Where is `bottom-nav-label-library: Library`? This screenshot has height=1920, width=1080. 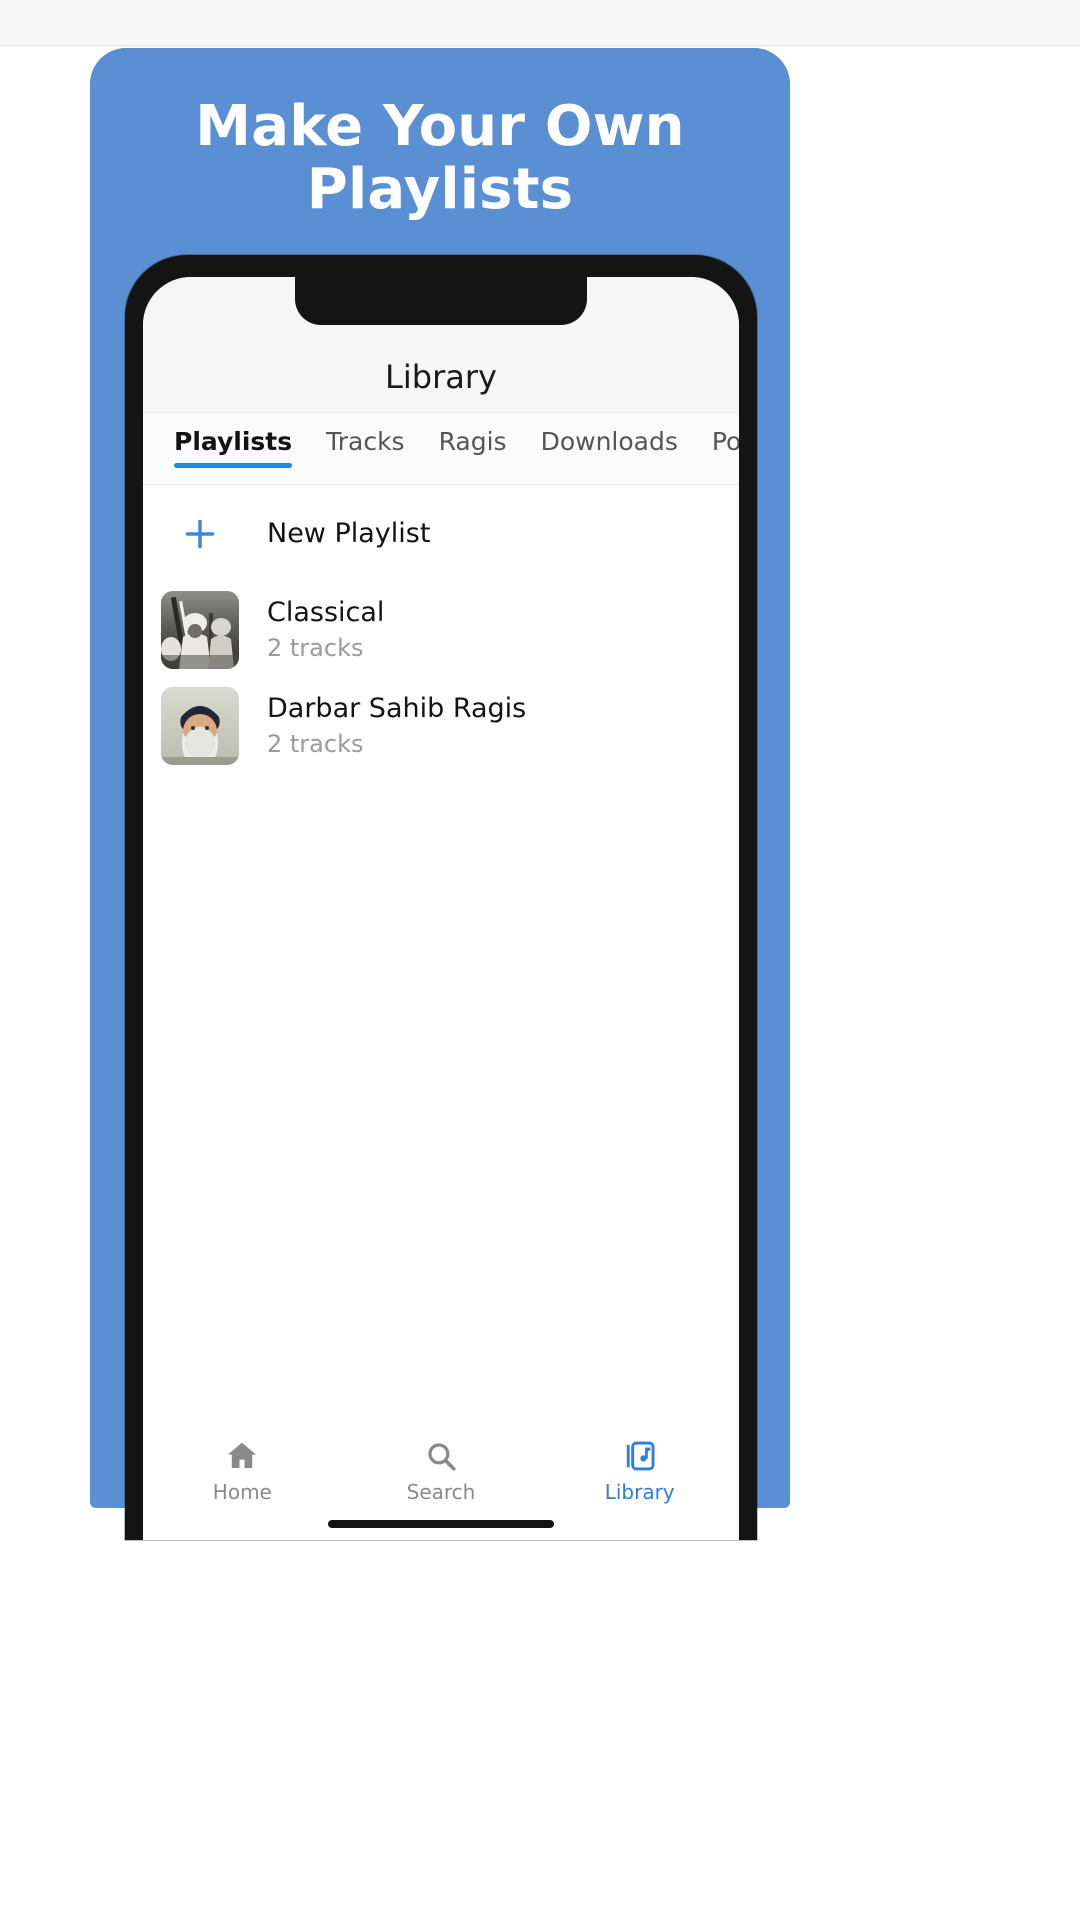 bottom-nav-label-library: Library is located at coordinates (639, 1492).